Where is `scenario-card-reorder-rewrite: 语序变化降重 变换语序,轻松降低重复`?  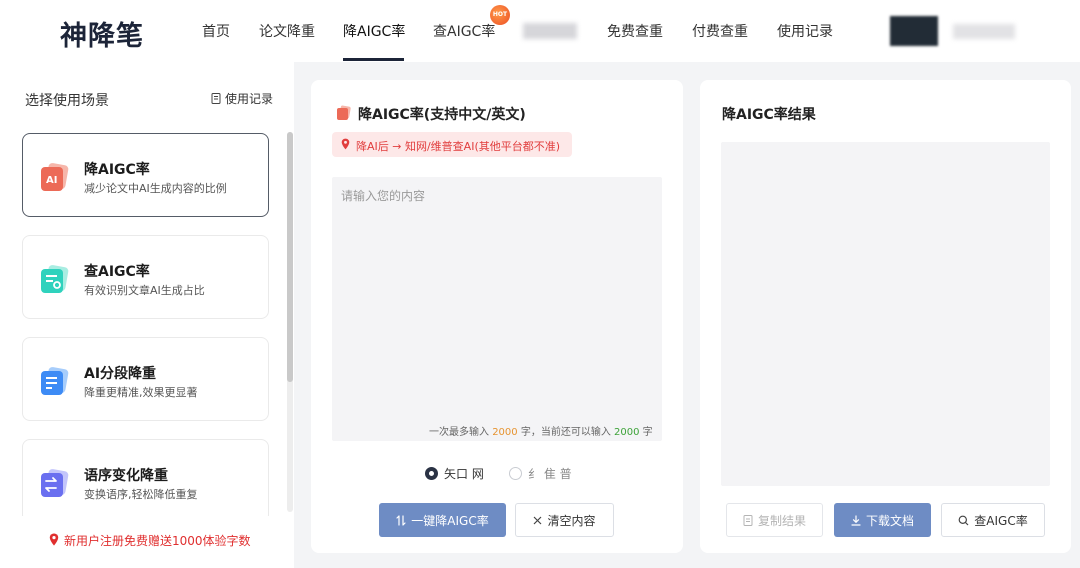 scenario-card-reorder-rewrite: 语序变化降重 变换语序,轻松降低重复 is located at coordinates (145, 481).